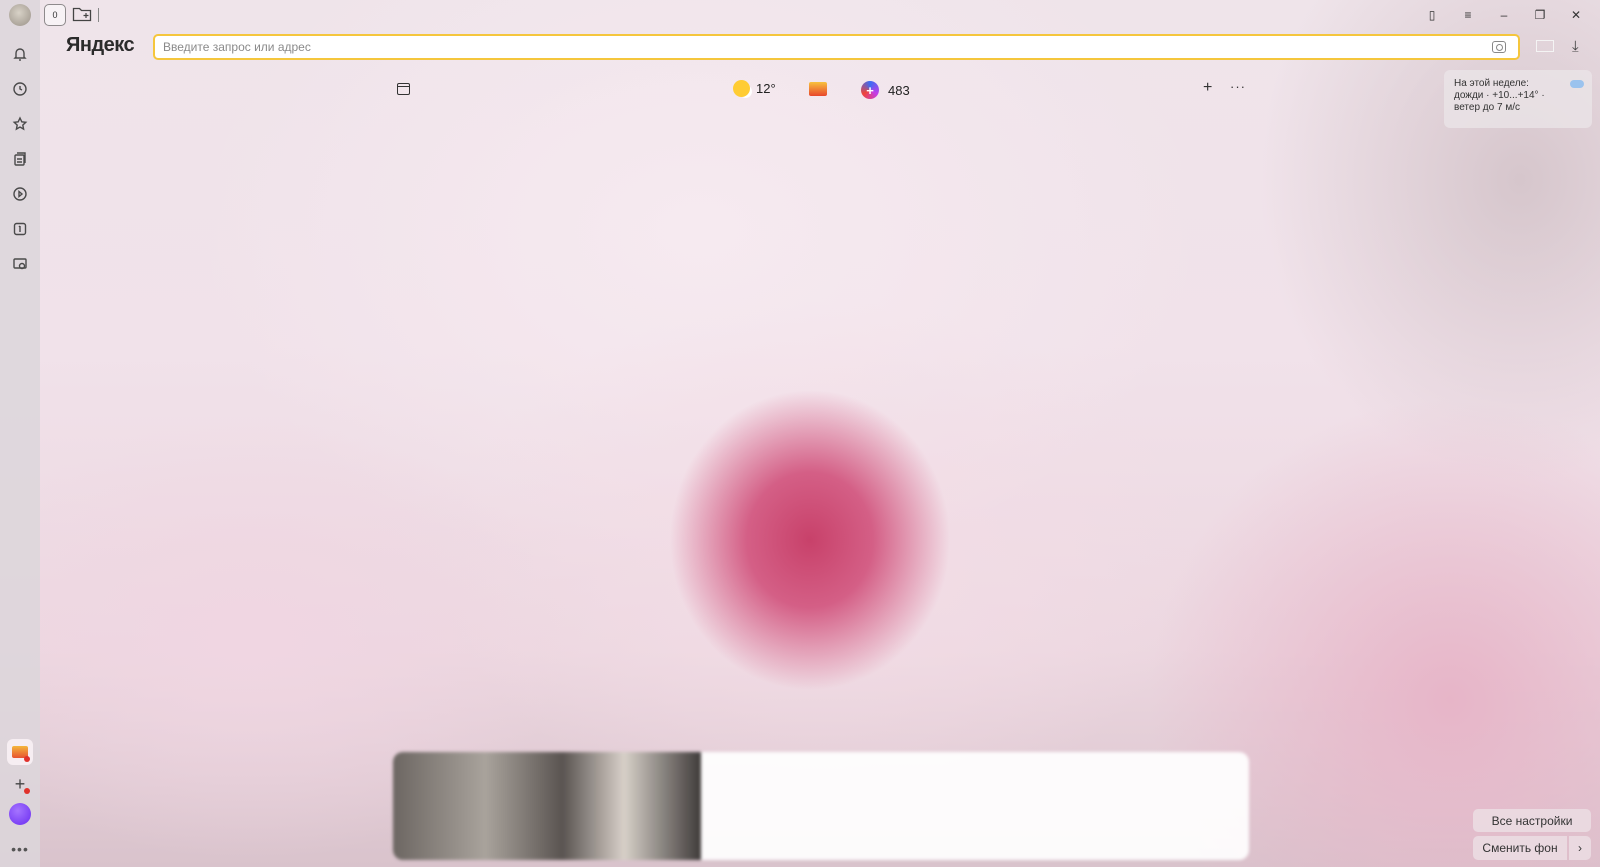 Image resolution: width=1600 pixels, height=867 pixels. Describe the element at coordinates (741, 88) in the screenshot. I see `sun-cloud-icon` at that location.